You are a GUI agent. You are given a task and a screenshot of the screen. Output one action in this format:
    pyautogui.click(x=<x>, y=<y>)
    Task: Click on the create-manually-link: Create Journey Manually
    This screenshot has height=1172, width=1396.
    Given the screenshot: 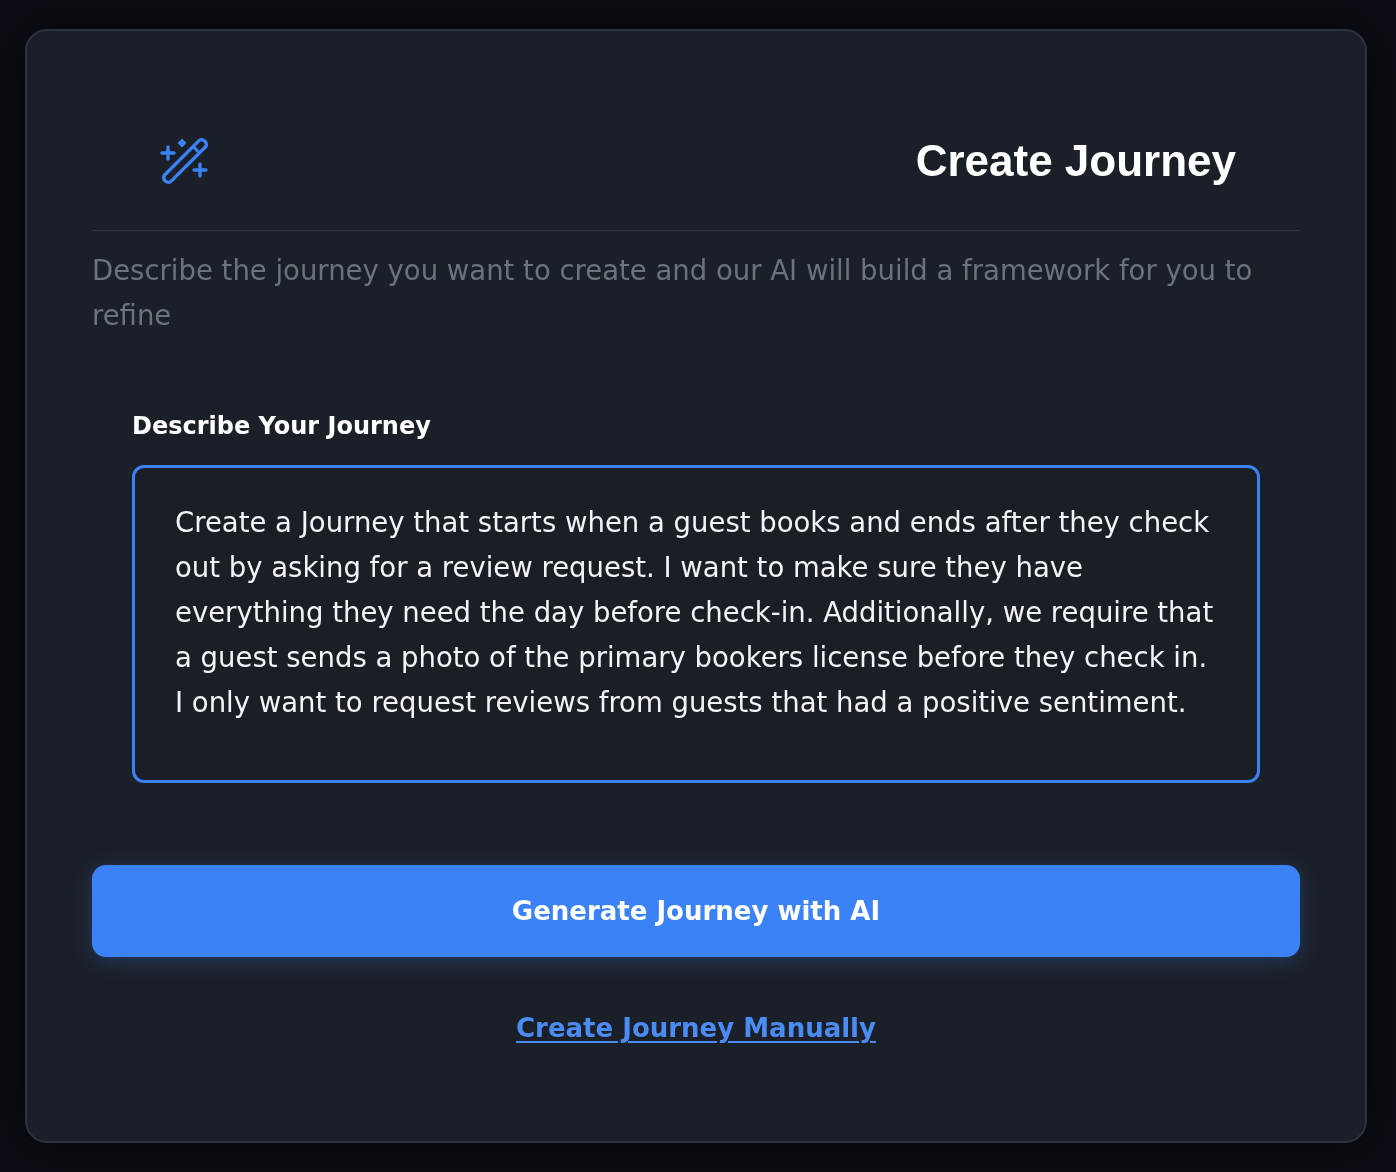 What is the action you would take?
    pyautogui.click(x=696, y=1028)
    